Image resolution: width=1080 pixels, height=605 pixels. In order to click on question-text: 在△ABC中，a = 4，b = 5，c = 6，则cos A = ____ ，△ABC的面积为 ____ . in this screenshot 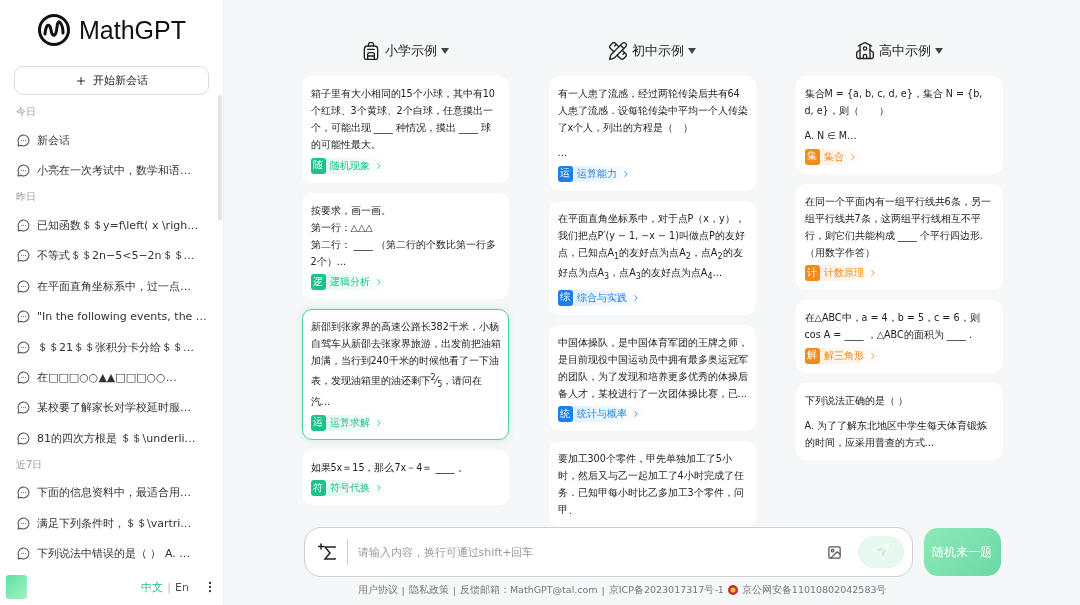, I will do `click(892, 327)`.